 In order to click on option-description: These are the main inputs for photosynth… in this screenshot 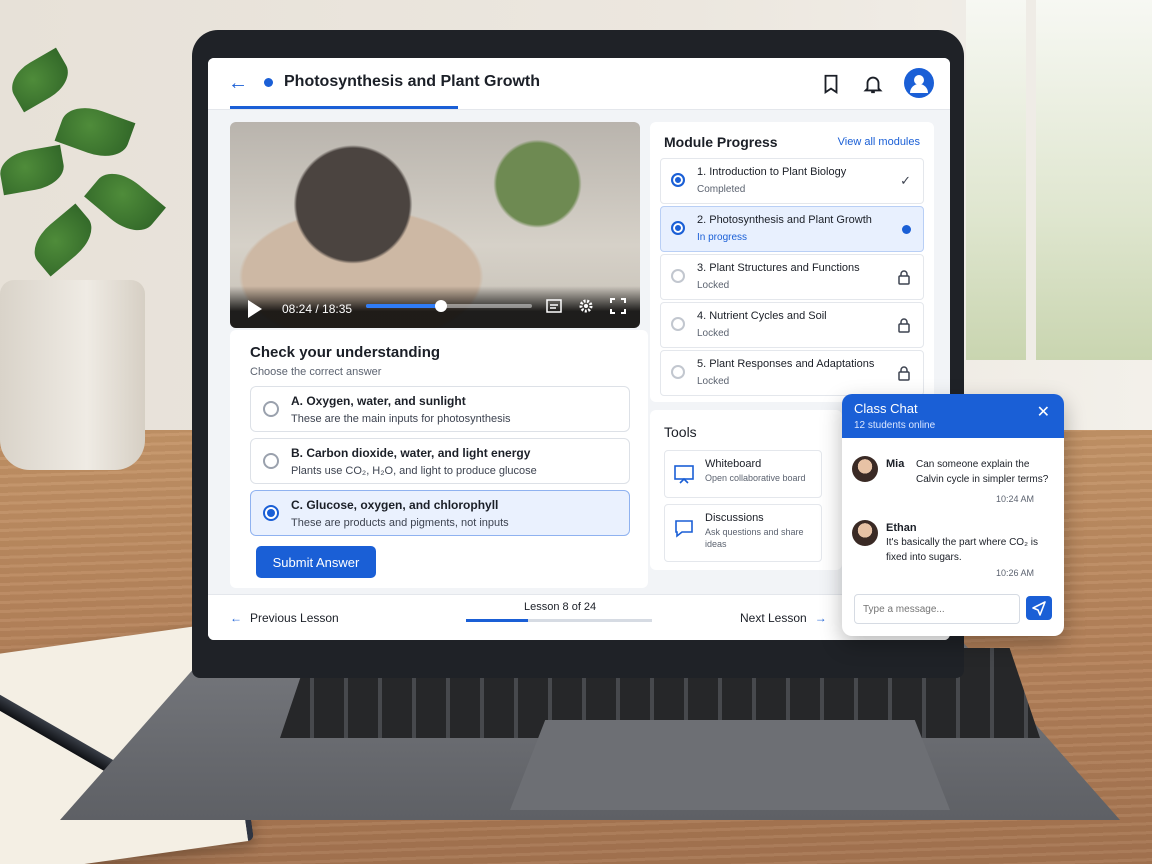, I will do `click(401, 419)`.